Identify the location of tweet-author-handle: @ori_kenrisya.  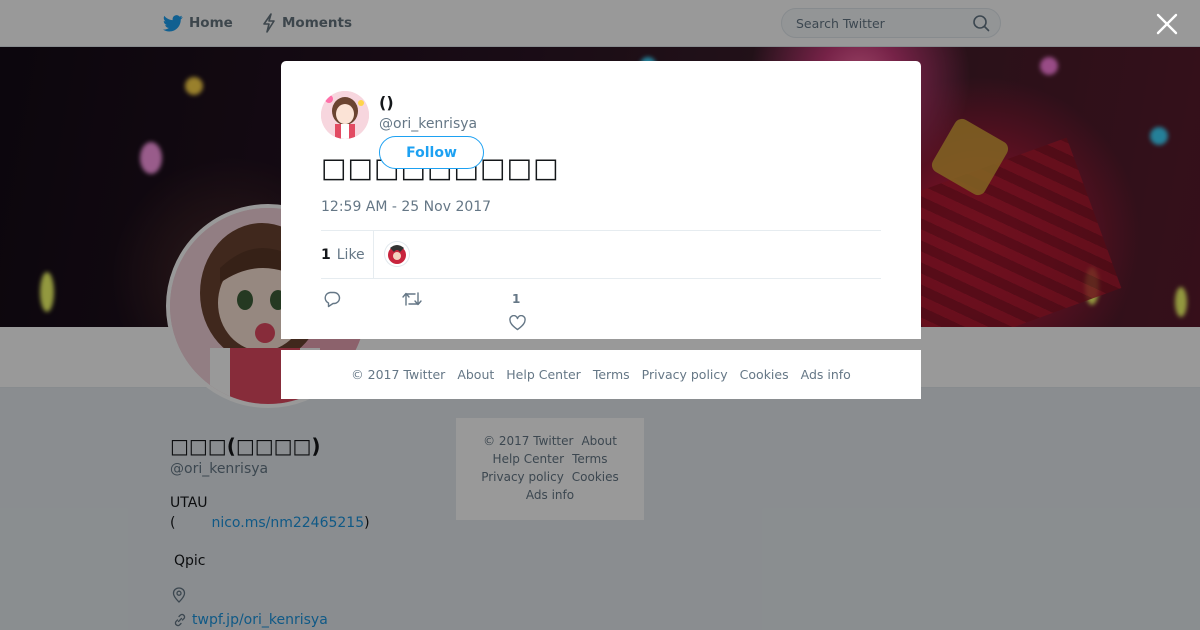
(428, 124).